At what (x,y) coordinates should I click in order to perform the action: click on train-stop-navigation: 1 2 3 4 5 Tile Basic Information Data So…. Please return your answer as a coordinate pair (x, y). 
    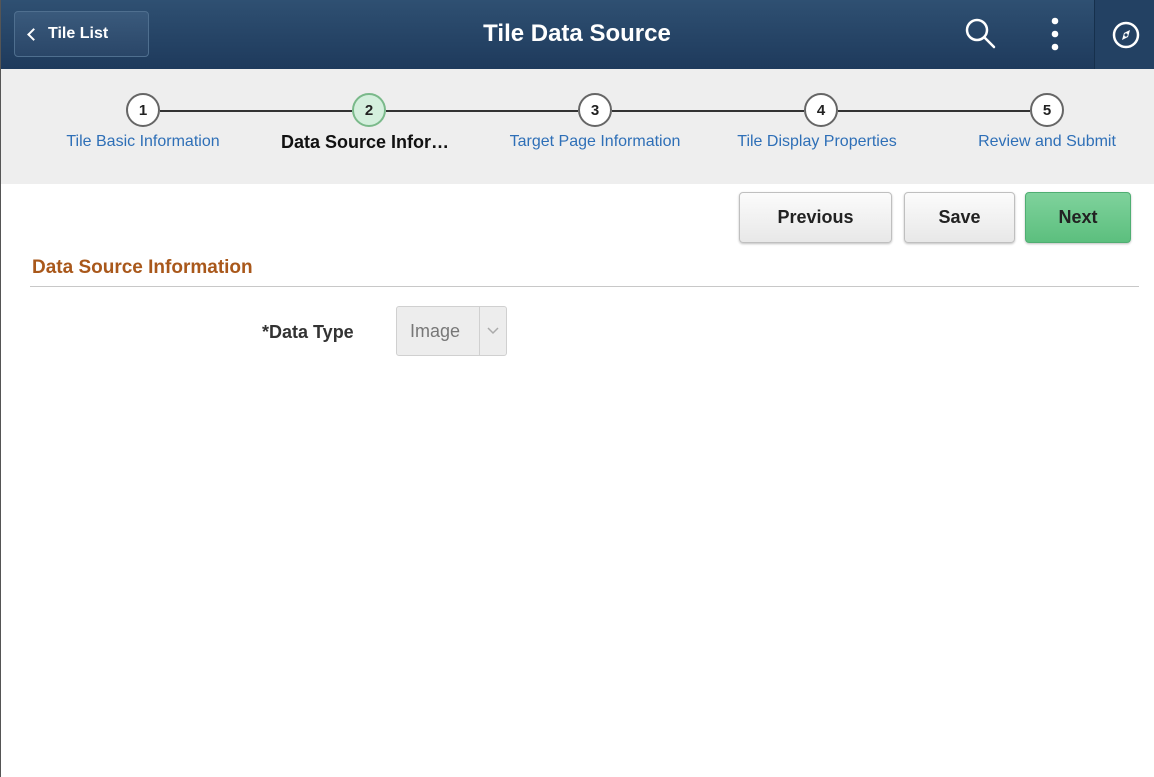
    Looking at the image, I should click on (577, 126).